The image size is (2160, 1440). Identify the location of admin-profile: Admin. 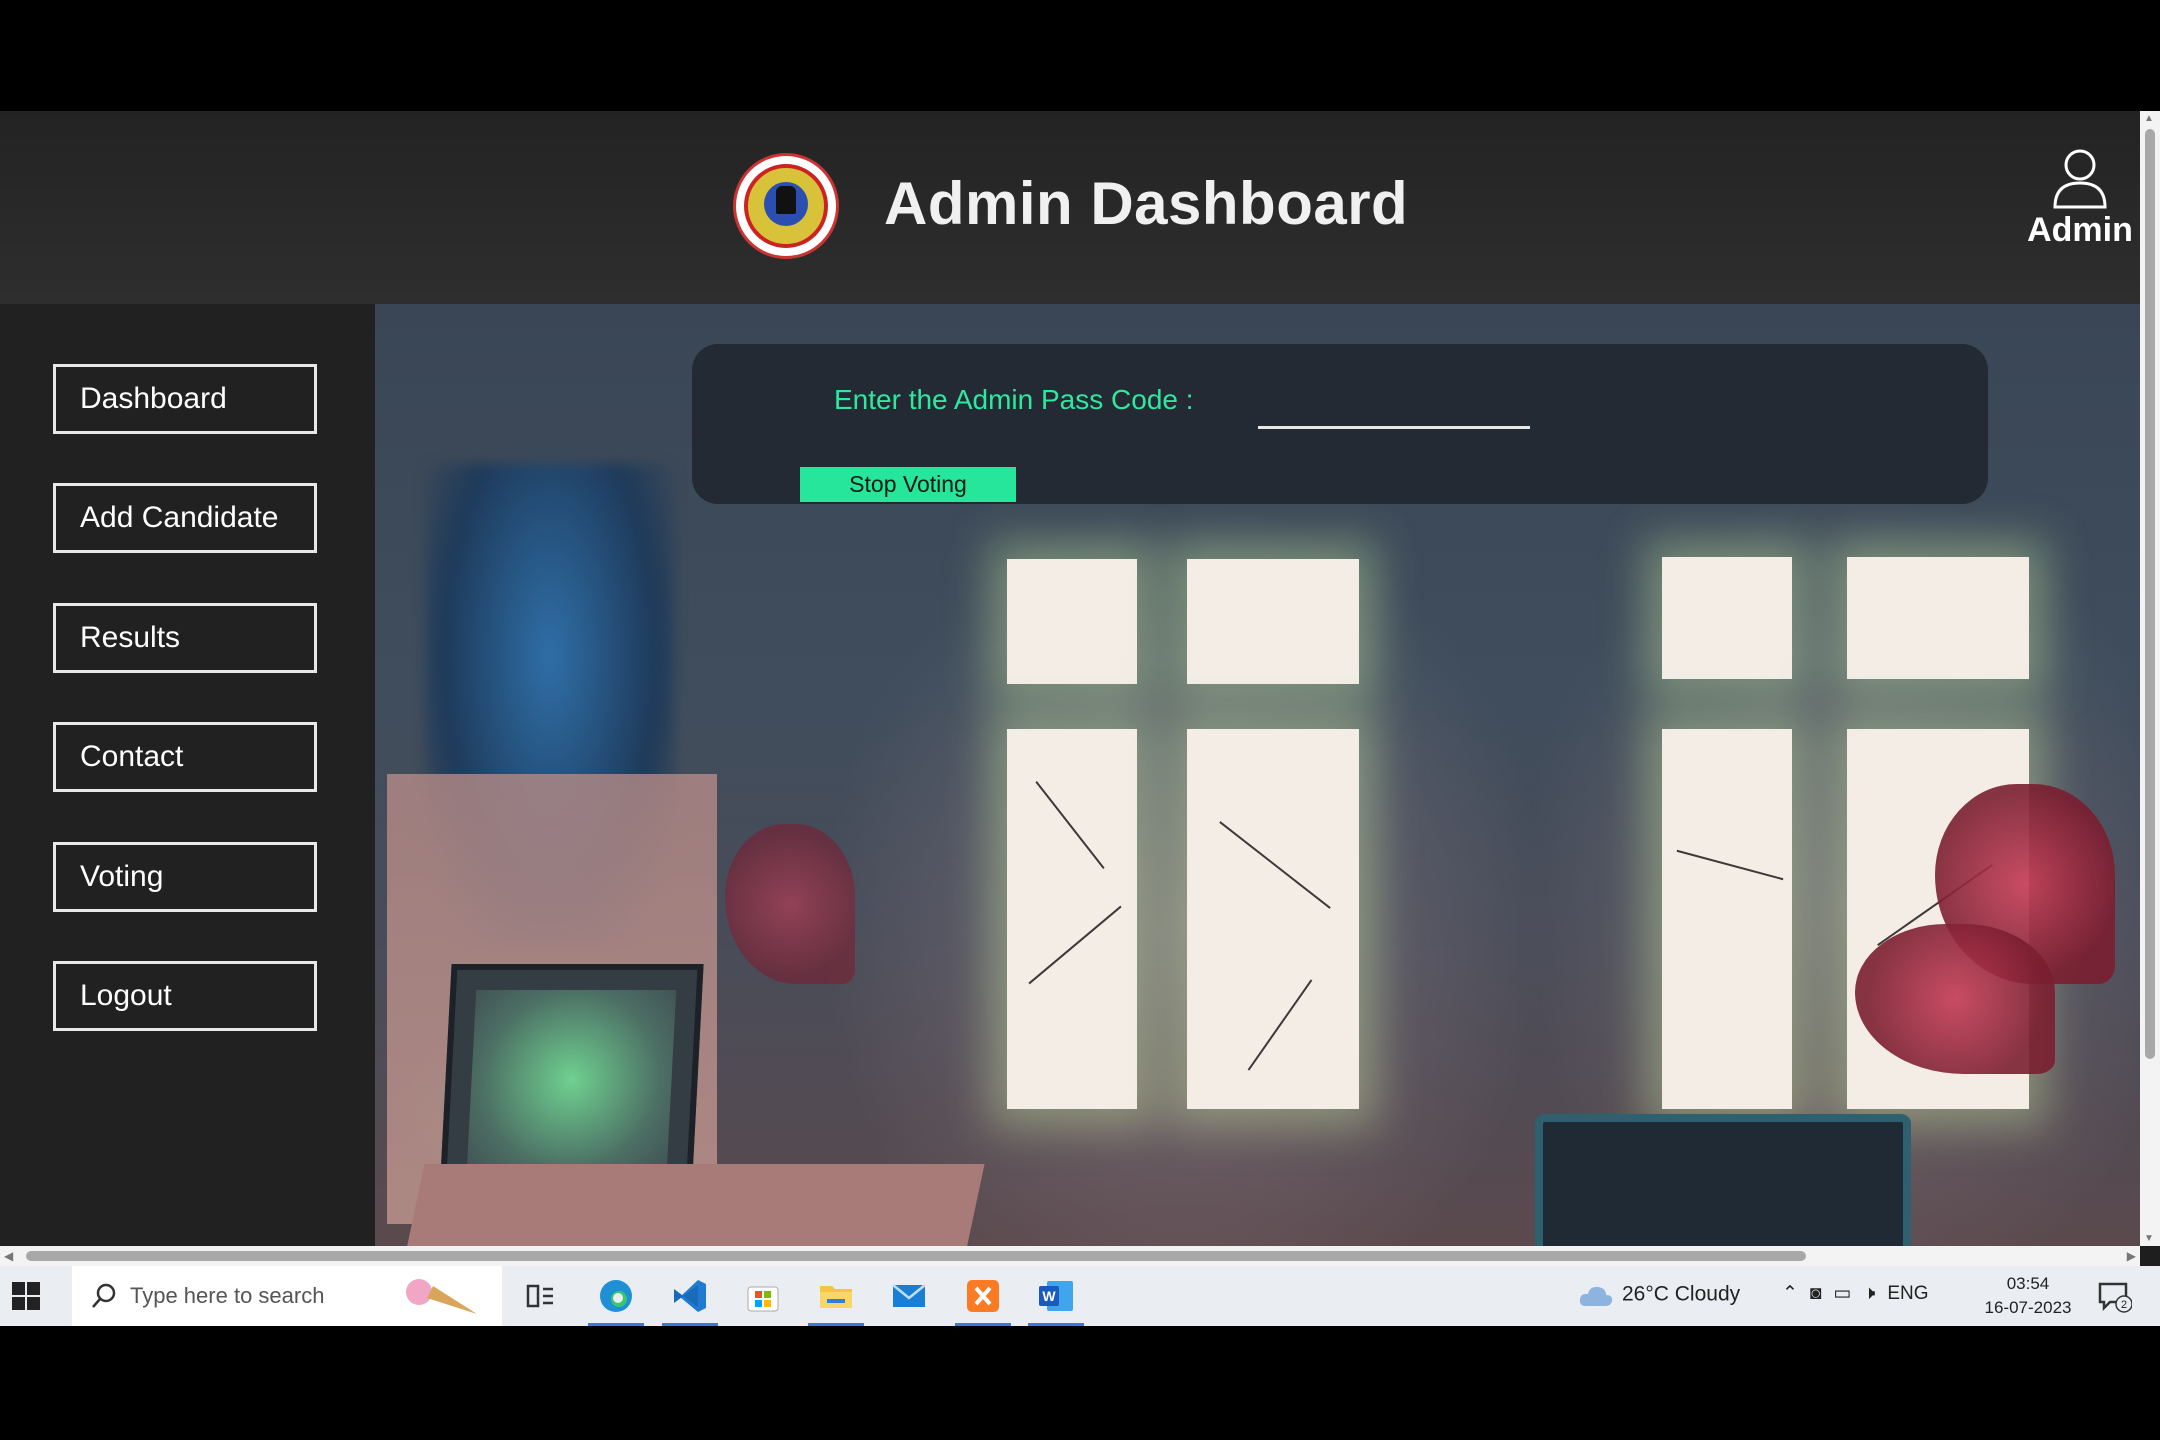
(2080, 197).